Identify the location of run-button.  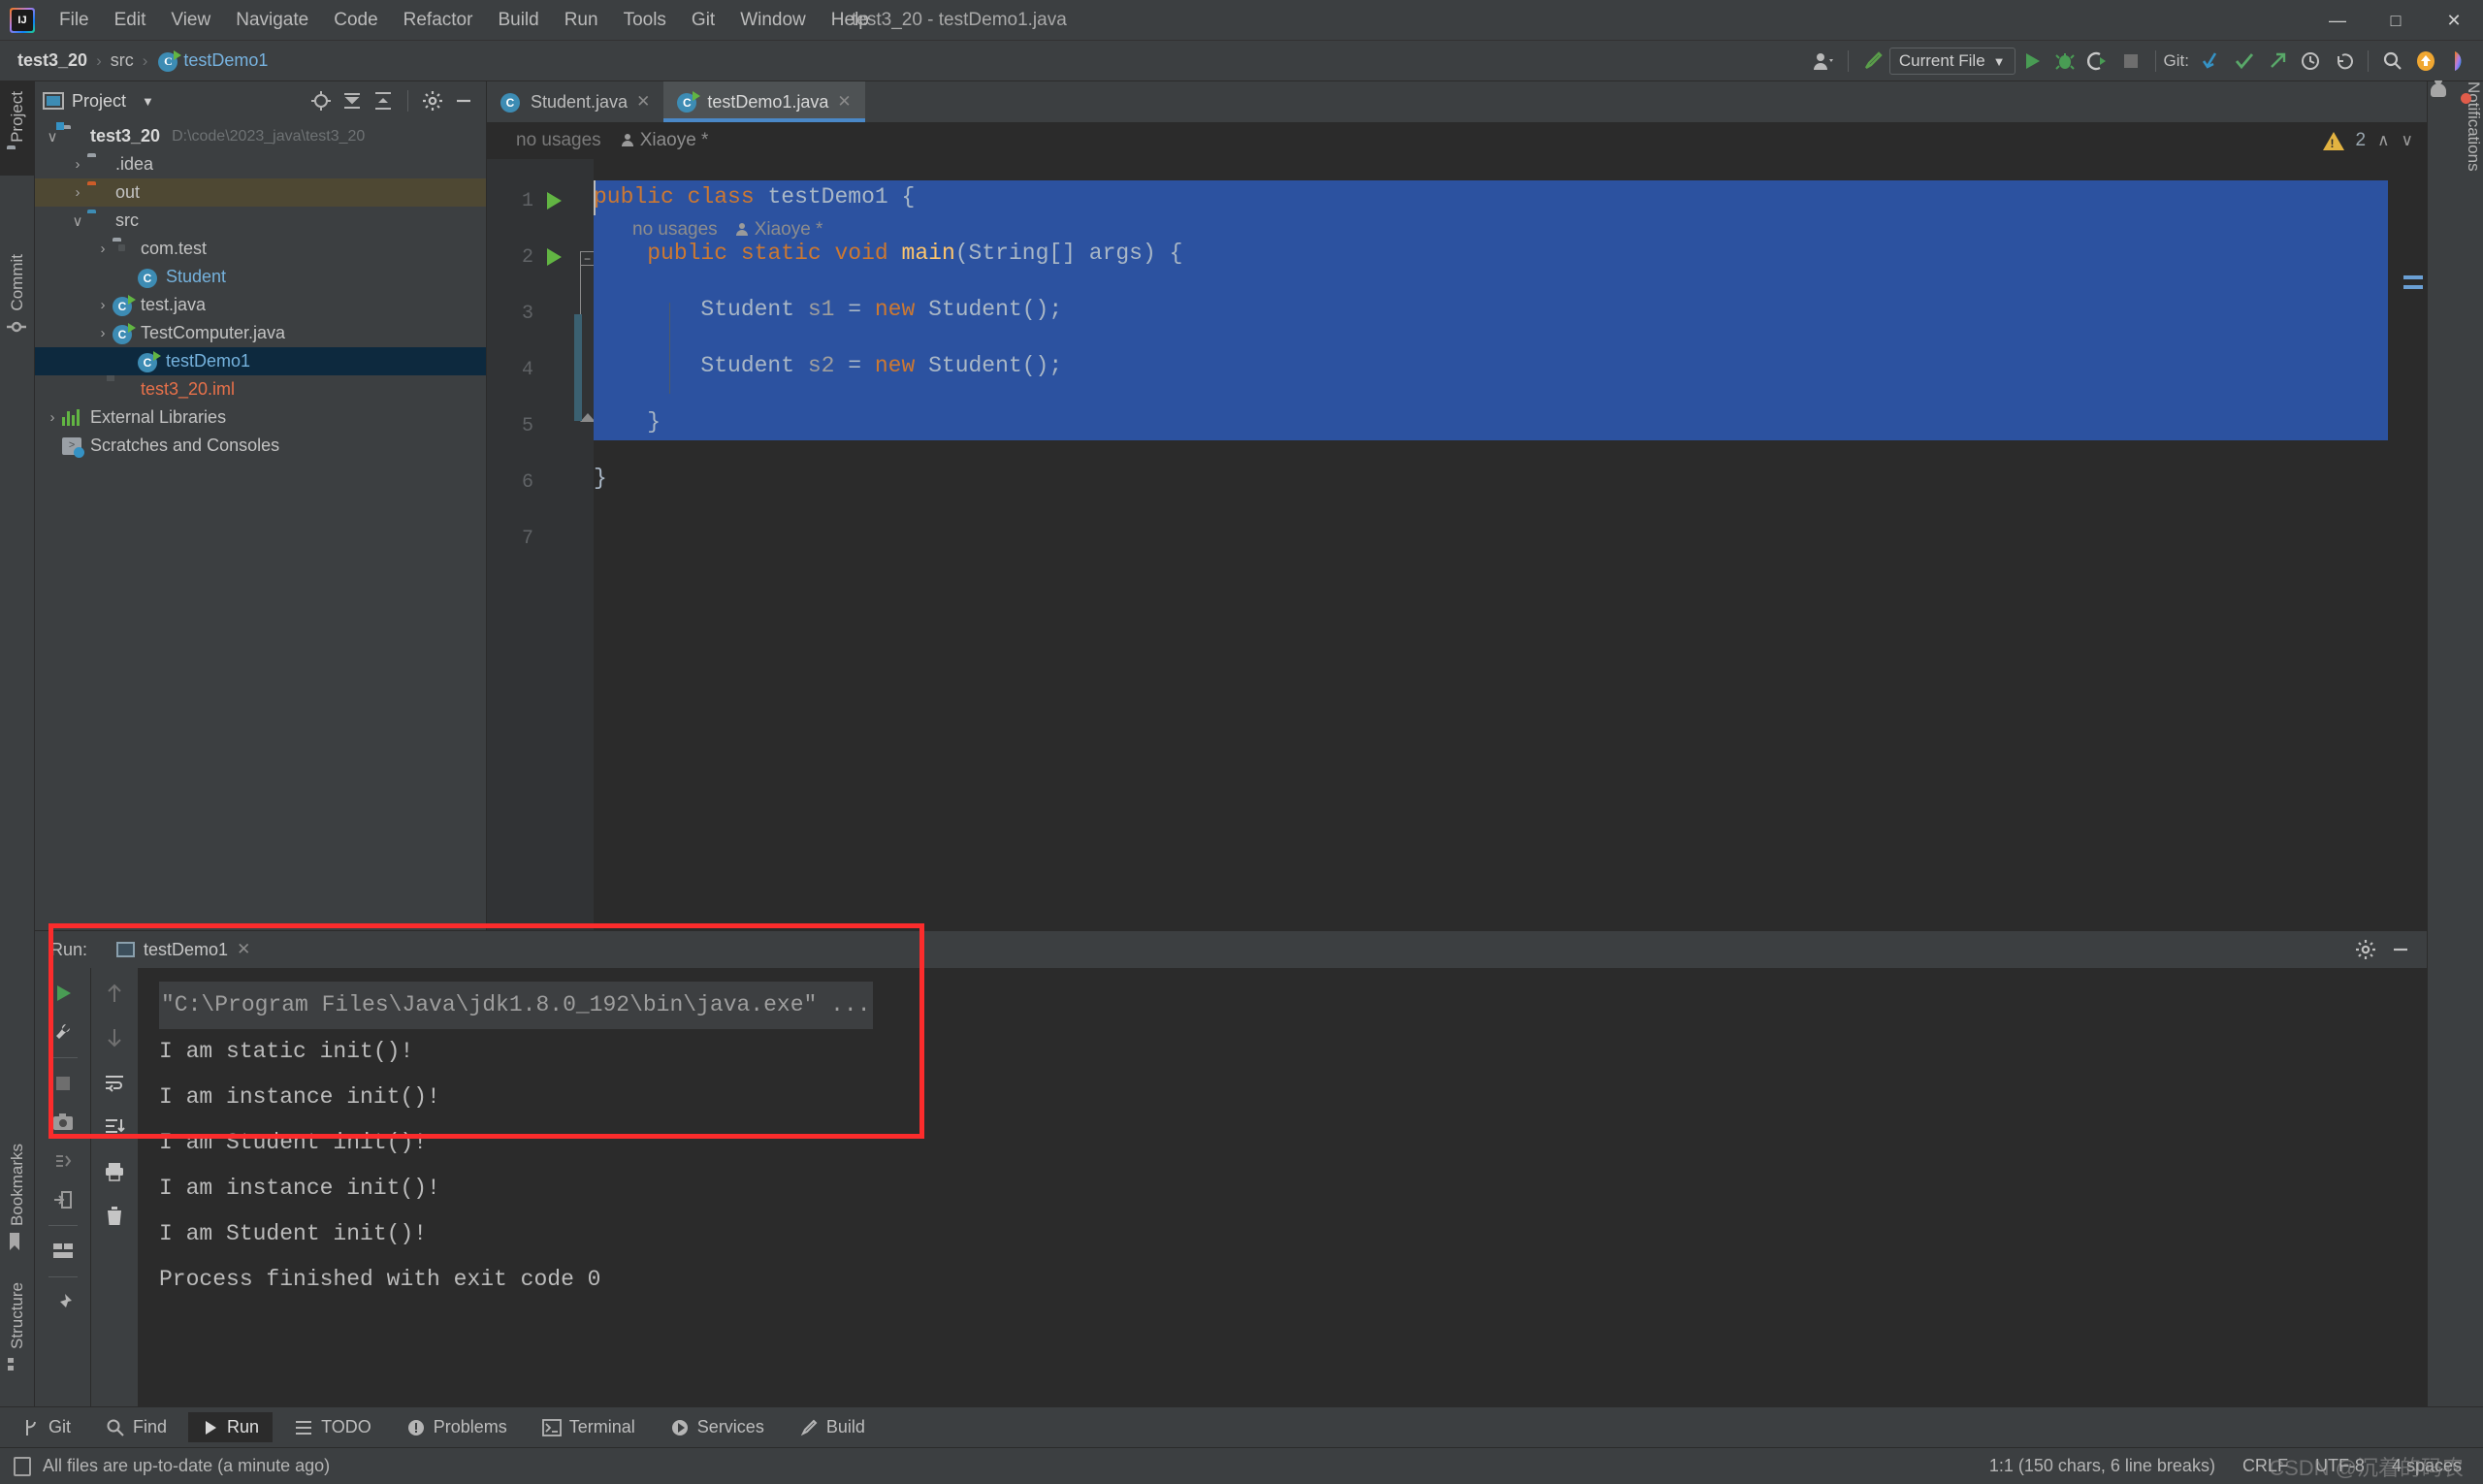
(2032, 62).